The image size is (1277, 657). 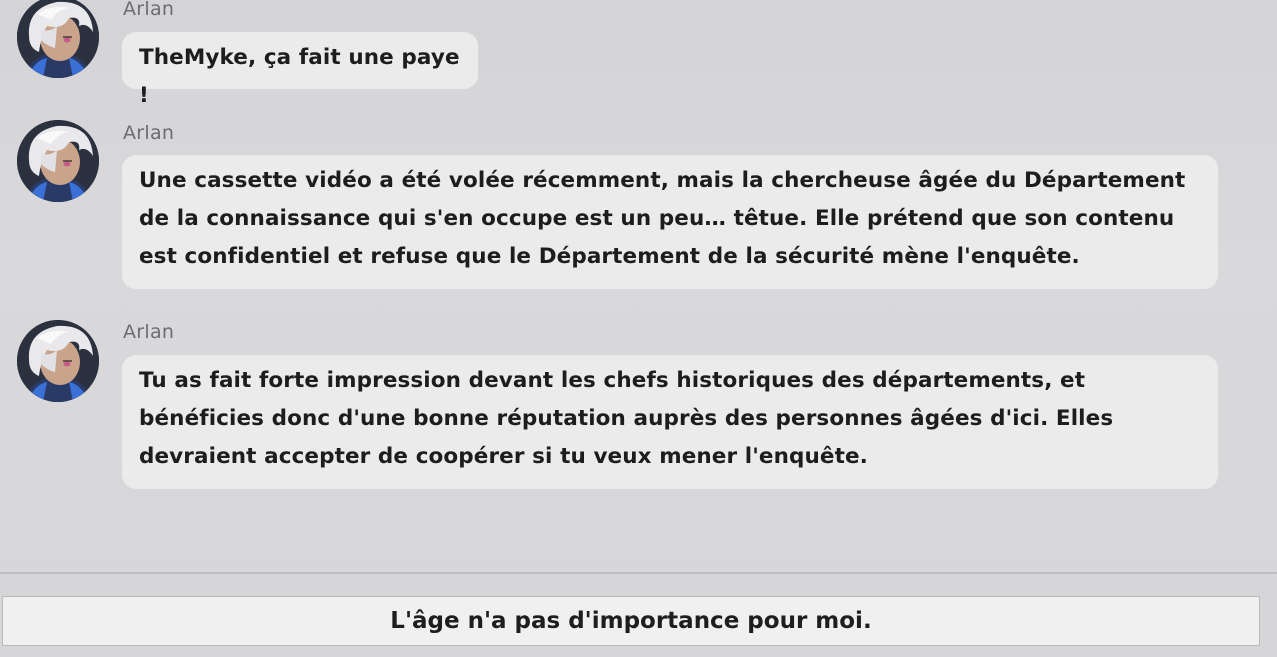 I want to click on message-bubble: TheMyke, ça fait une paye !, so click(x=300, y=70).